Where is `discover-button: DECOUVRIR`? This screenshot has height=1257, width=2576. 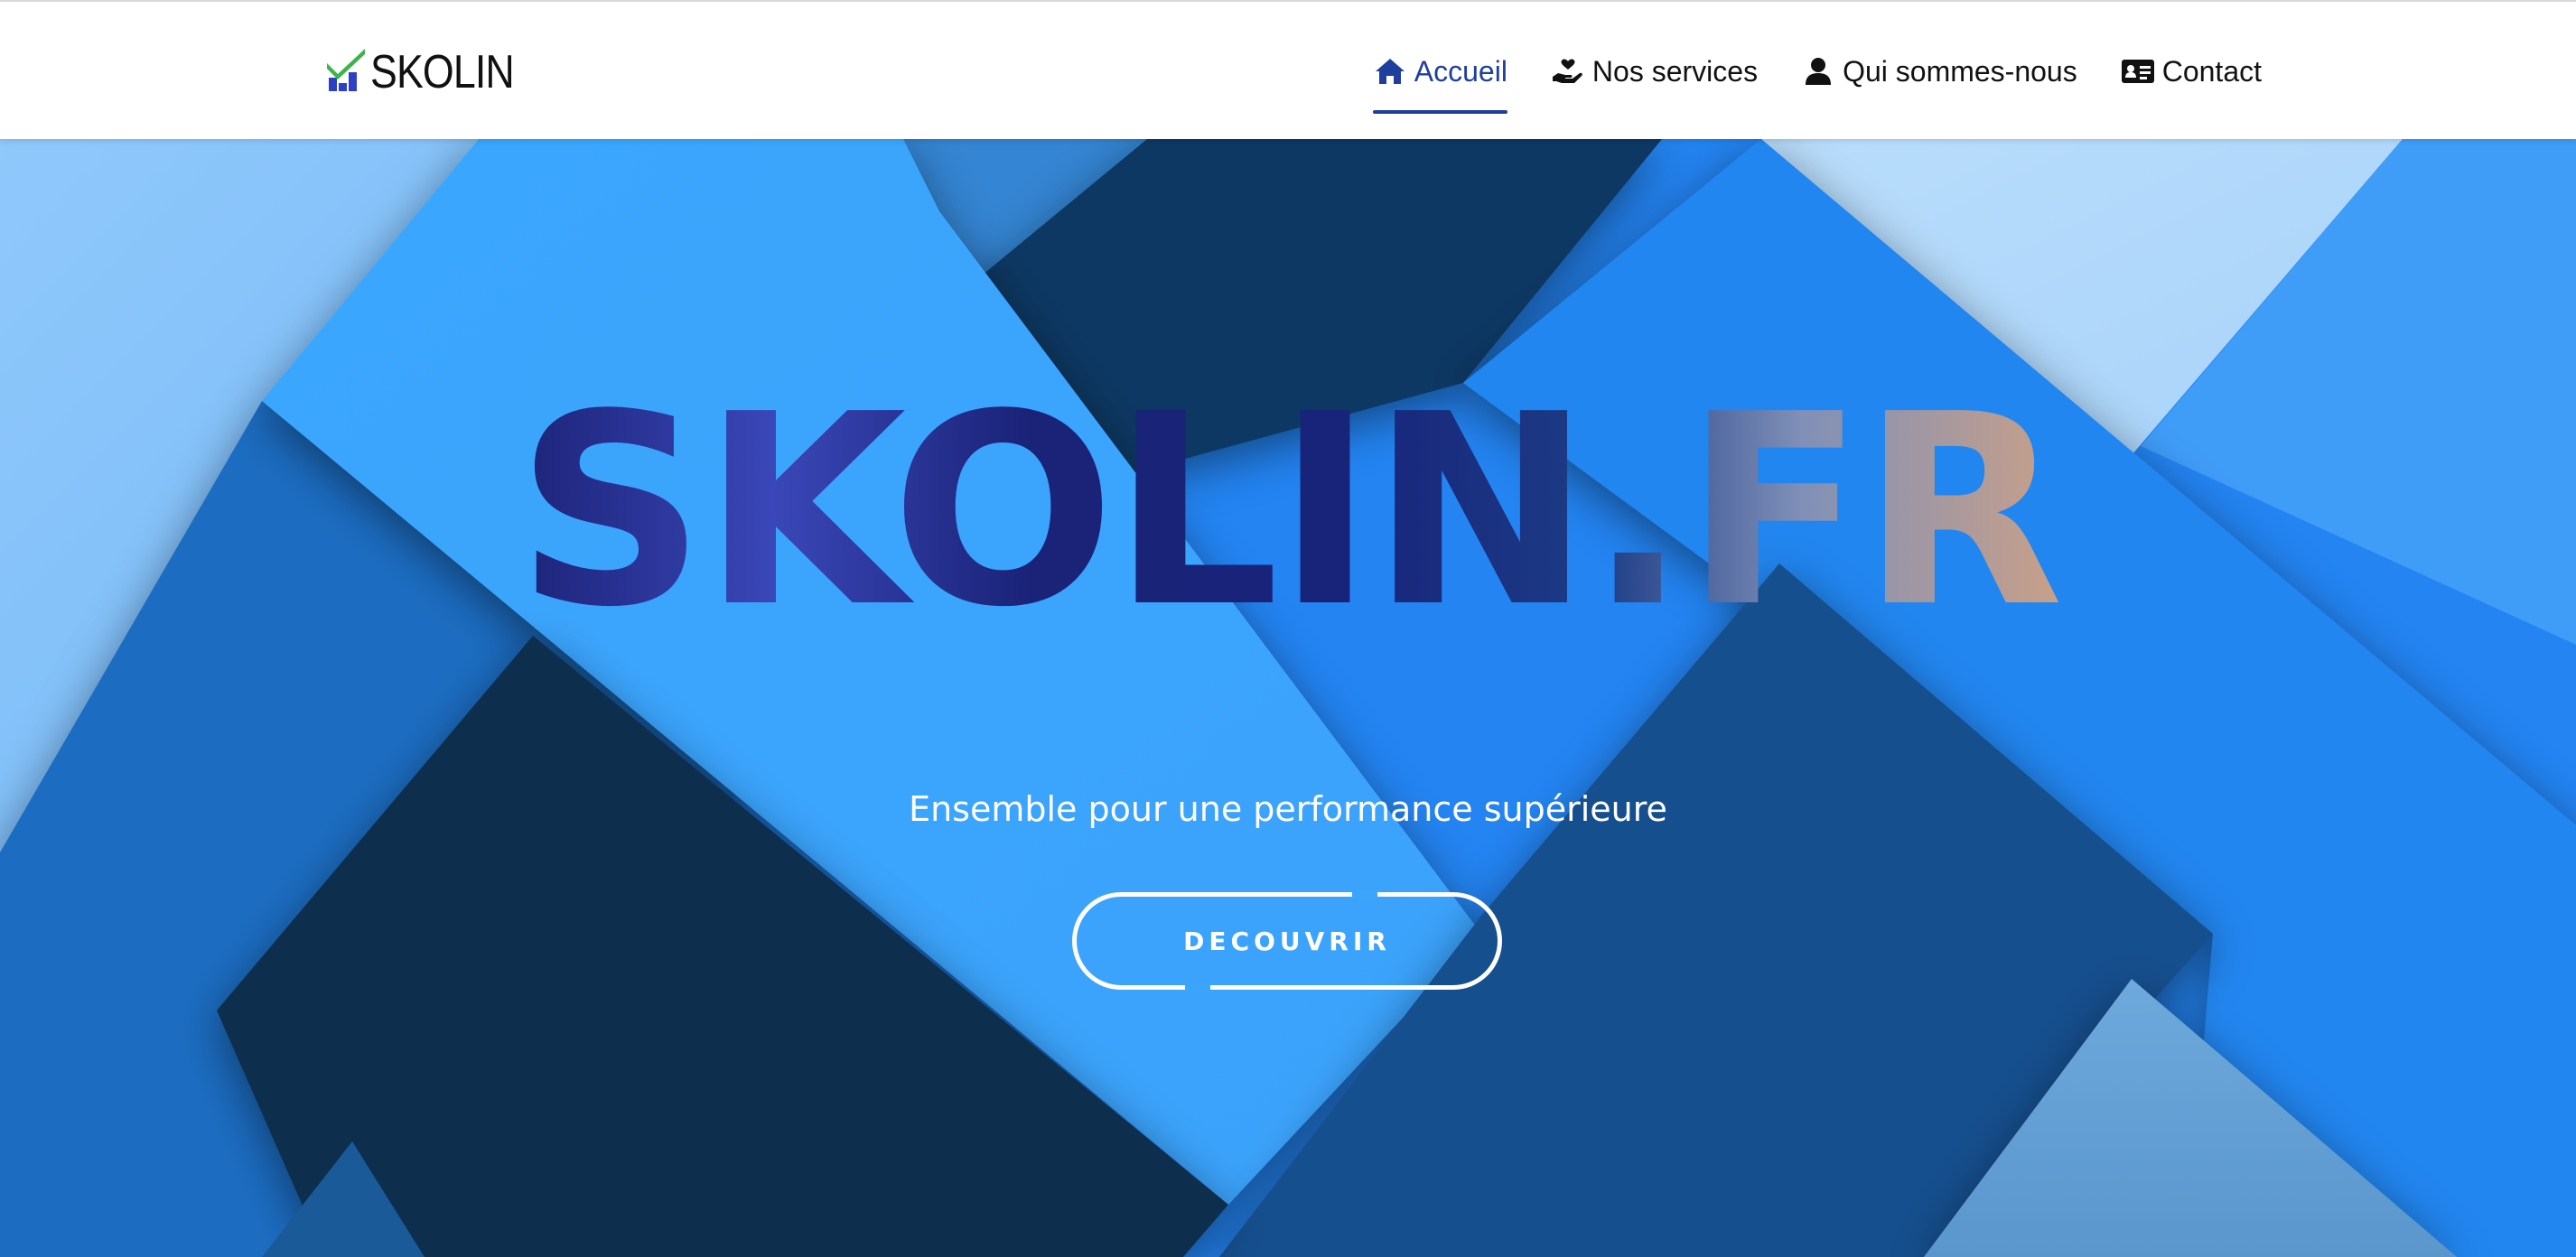
discover-button: DECOUVRIR is located at coordinates (1287, 940).